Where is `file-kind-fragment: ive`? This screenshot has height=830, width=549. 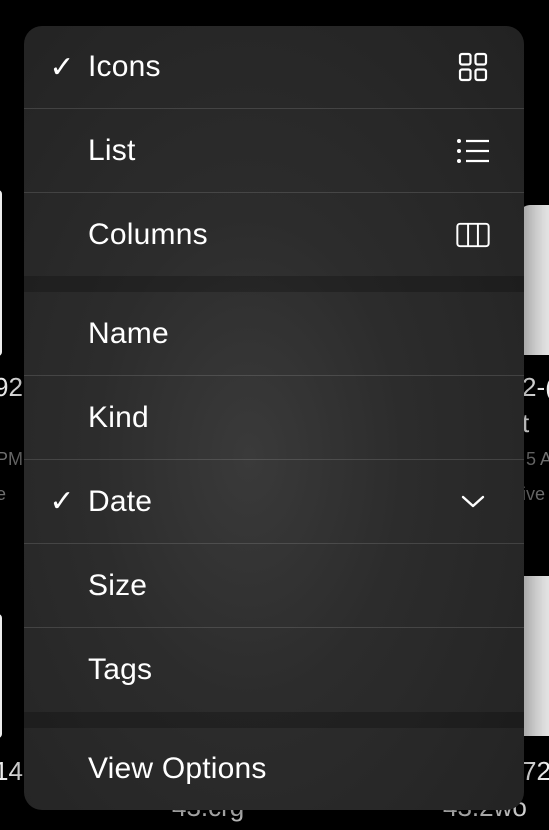
file-kind-fragment: ive is located at coordinates (534, 494).